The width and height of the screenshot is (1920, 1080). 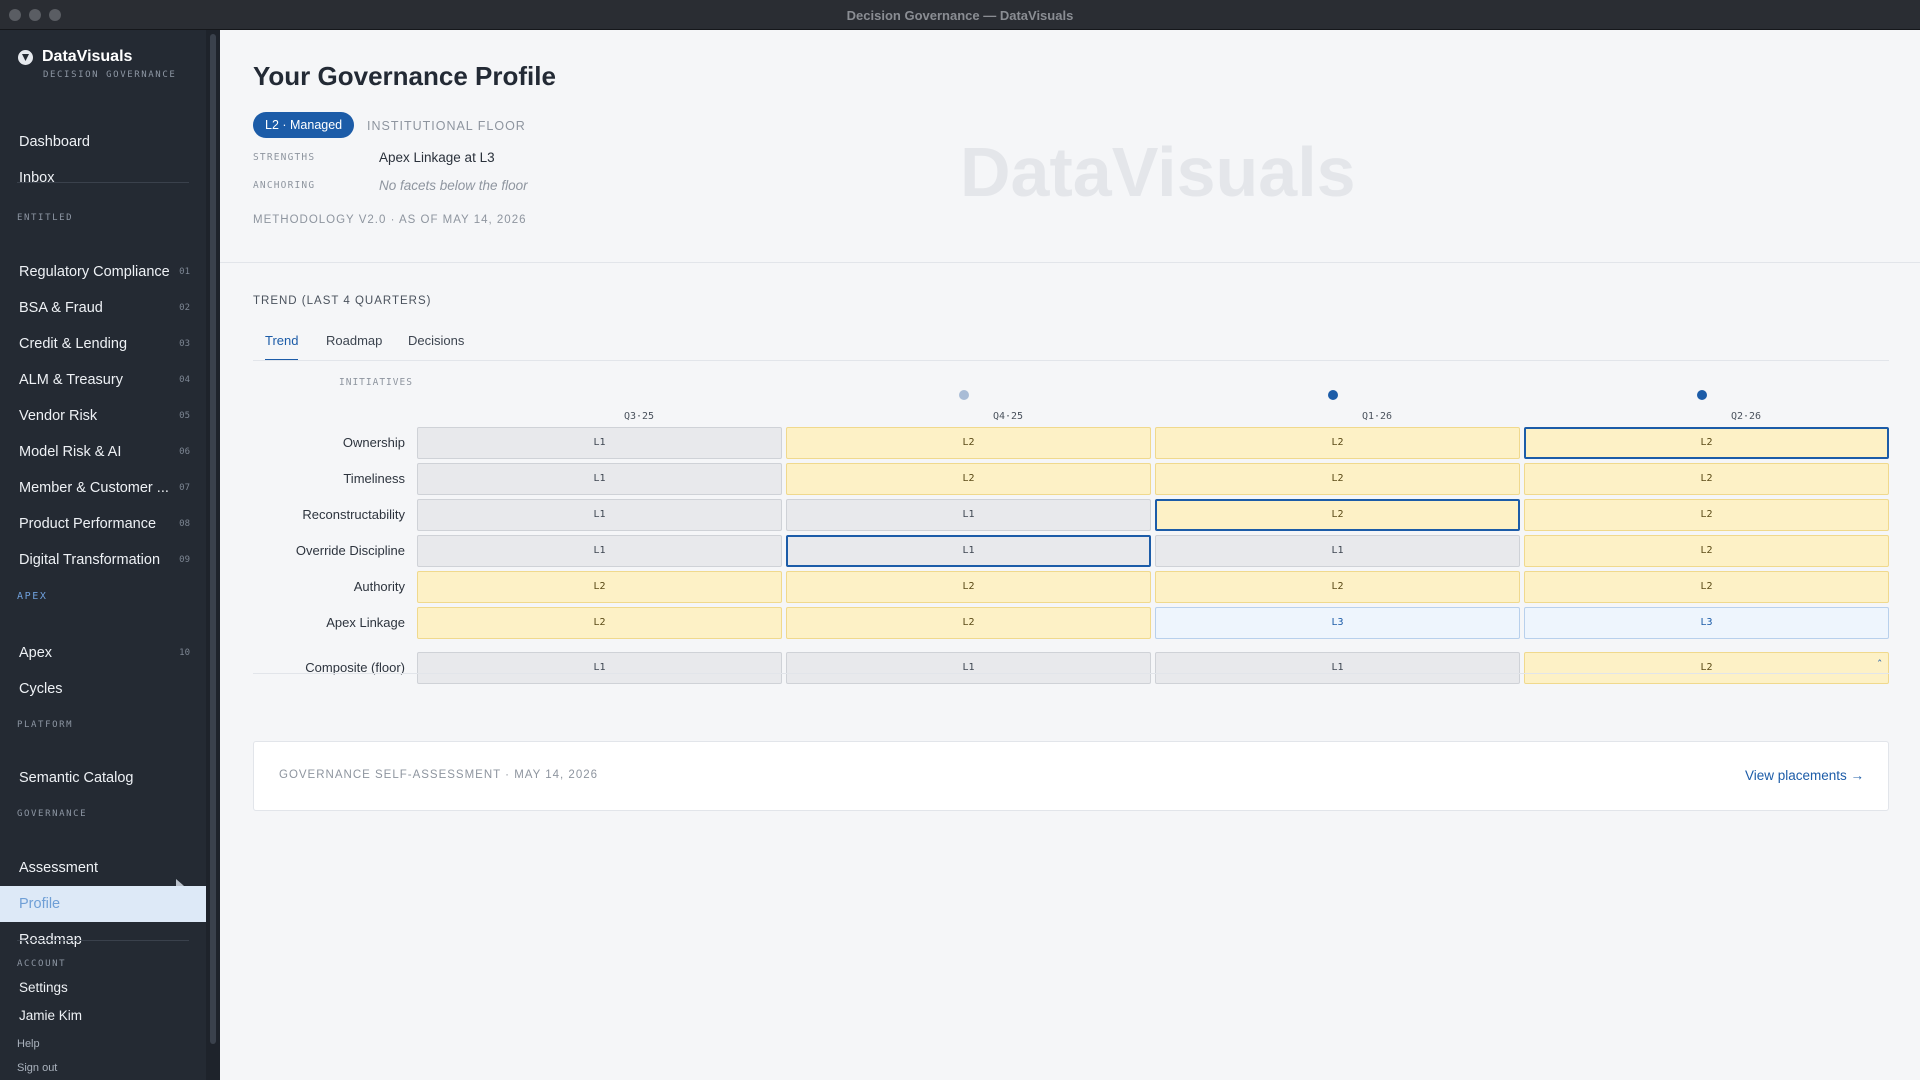 What do you see at coordinates (304, 125) in the screenshot?
I see `level-badge: L2 · Managed` at bounding box center [304, 125].